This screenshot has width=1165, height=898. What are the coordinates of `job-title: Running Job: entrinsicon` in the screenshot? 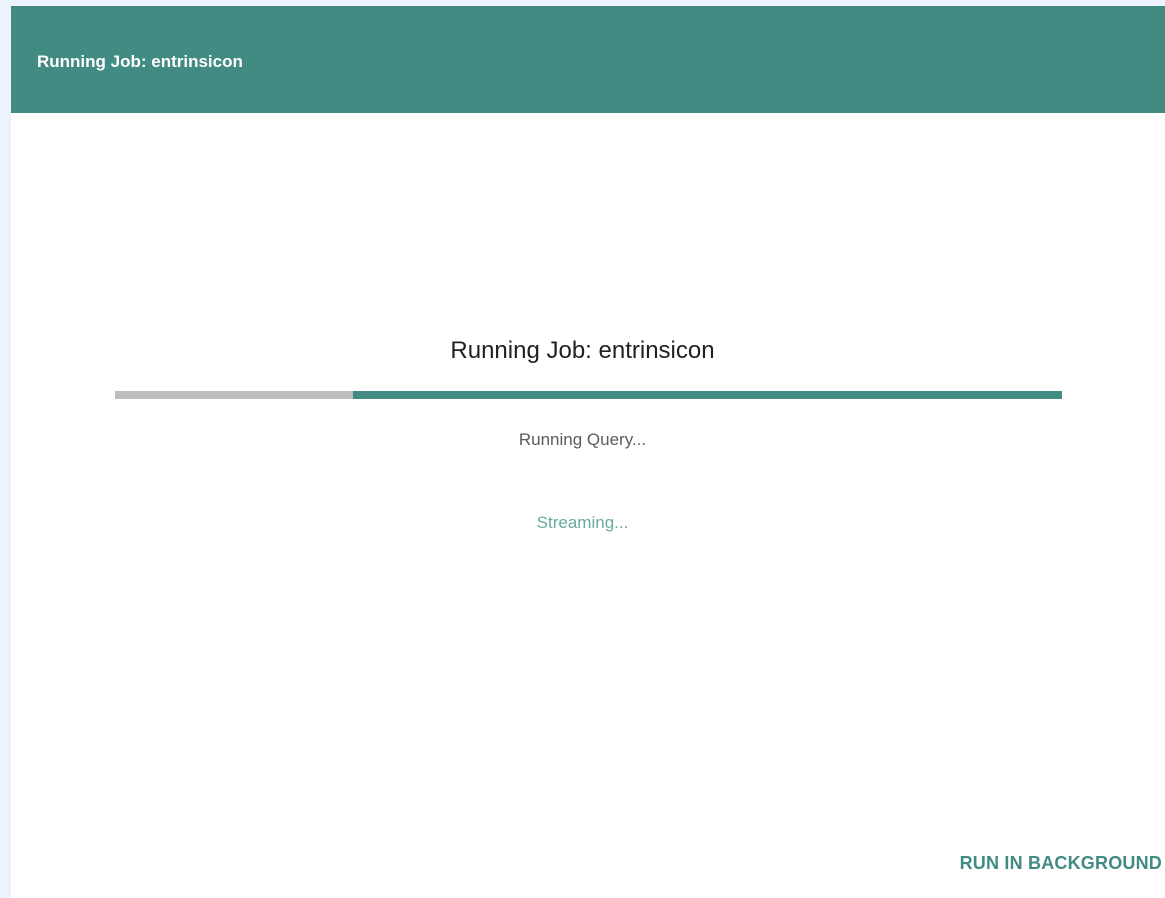 It's located at (582, 350).